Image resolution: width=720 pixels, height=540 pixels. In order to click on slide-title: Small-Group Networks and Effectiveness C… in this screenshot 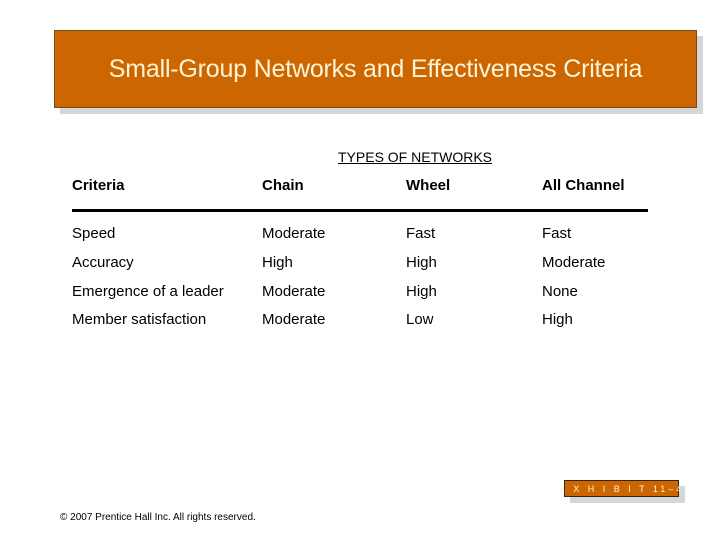, I will do `click(375, 68)`.